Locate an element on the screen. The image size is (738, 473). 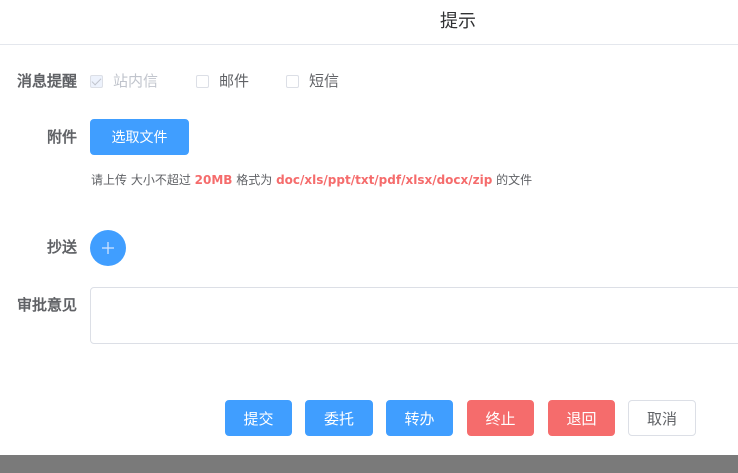
opinion-textarea is located at coordinates (414, 315).